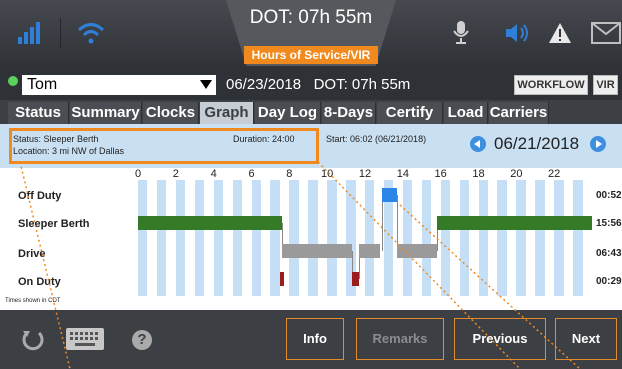 The height and width of the screenshot is (369, 622). What do you see at coordinates (315, 339) in the screenshot?
I see `info-button: Info` at bounding box center [315, 339].